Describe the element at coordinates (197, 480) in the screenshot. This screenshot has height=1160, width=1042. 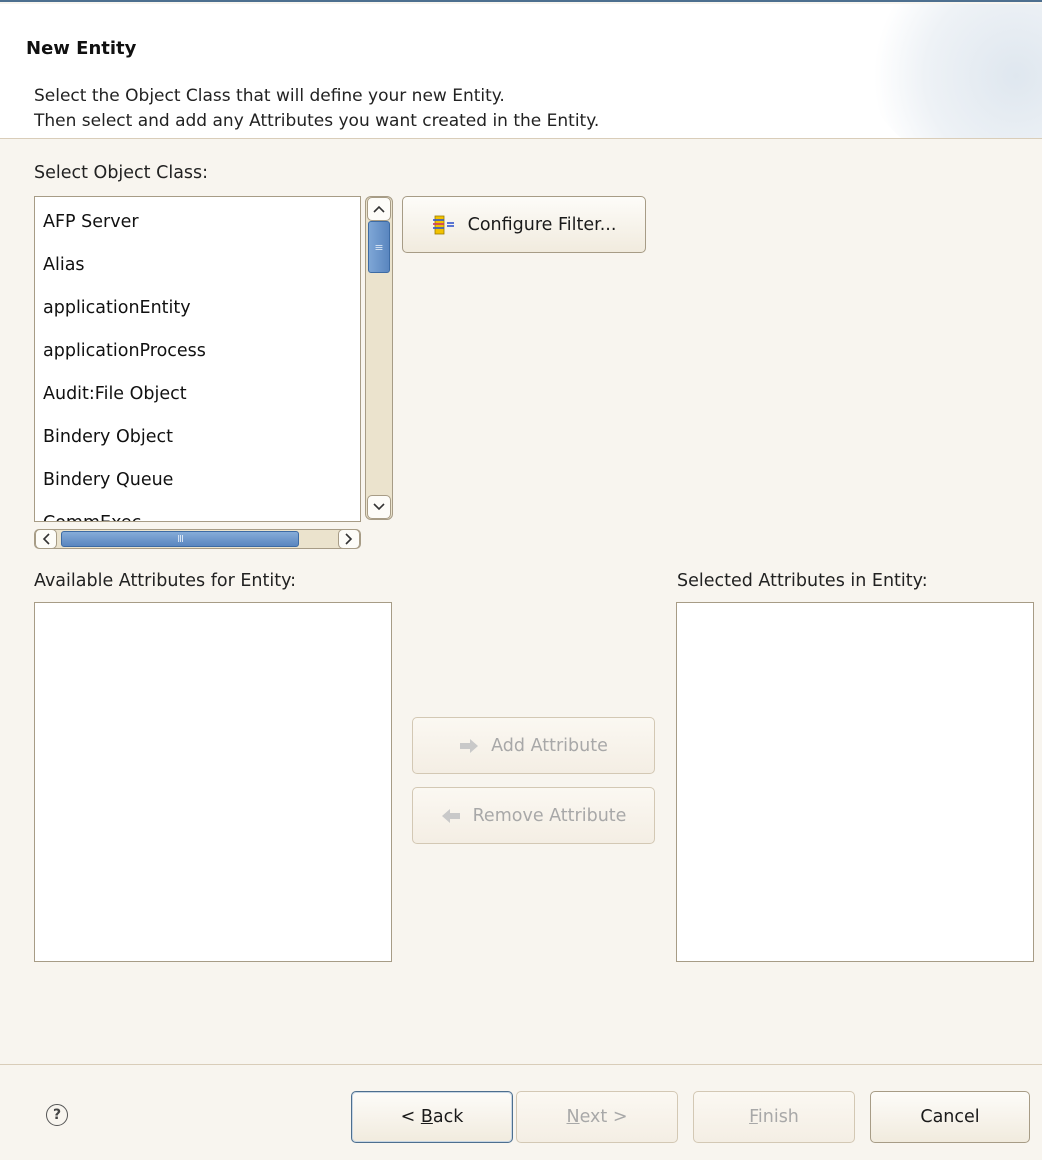
I see `list-item: Bindery Queue` at that location.